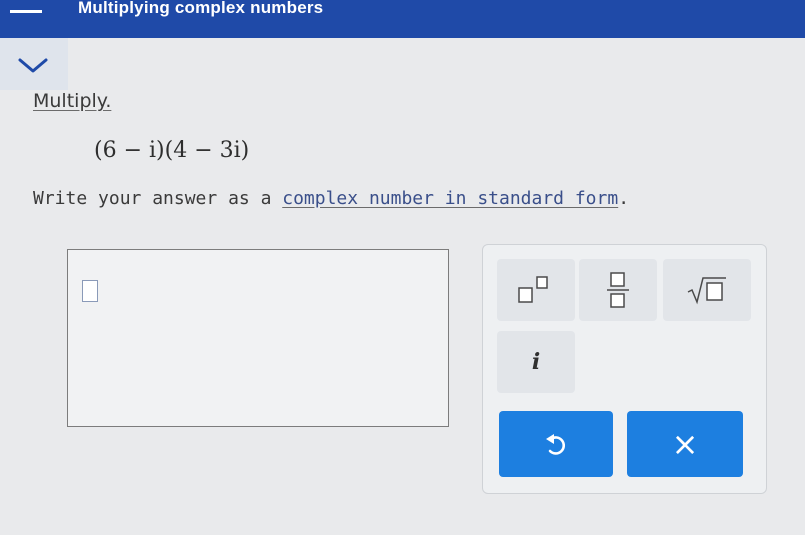 The height and width of the screenshot is (535, 805). I want to click on prompt-prefix: Write your answer as a, so click(158, 198).